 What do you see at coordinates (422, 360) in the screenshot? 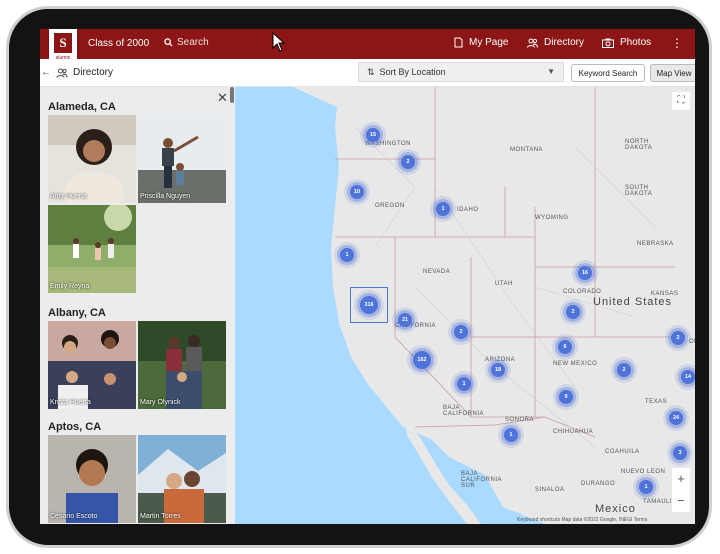
I see `map-cluster: 162` at bounding box center [422, 360].